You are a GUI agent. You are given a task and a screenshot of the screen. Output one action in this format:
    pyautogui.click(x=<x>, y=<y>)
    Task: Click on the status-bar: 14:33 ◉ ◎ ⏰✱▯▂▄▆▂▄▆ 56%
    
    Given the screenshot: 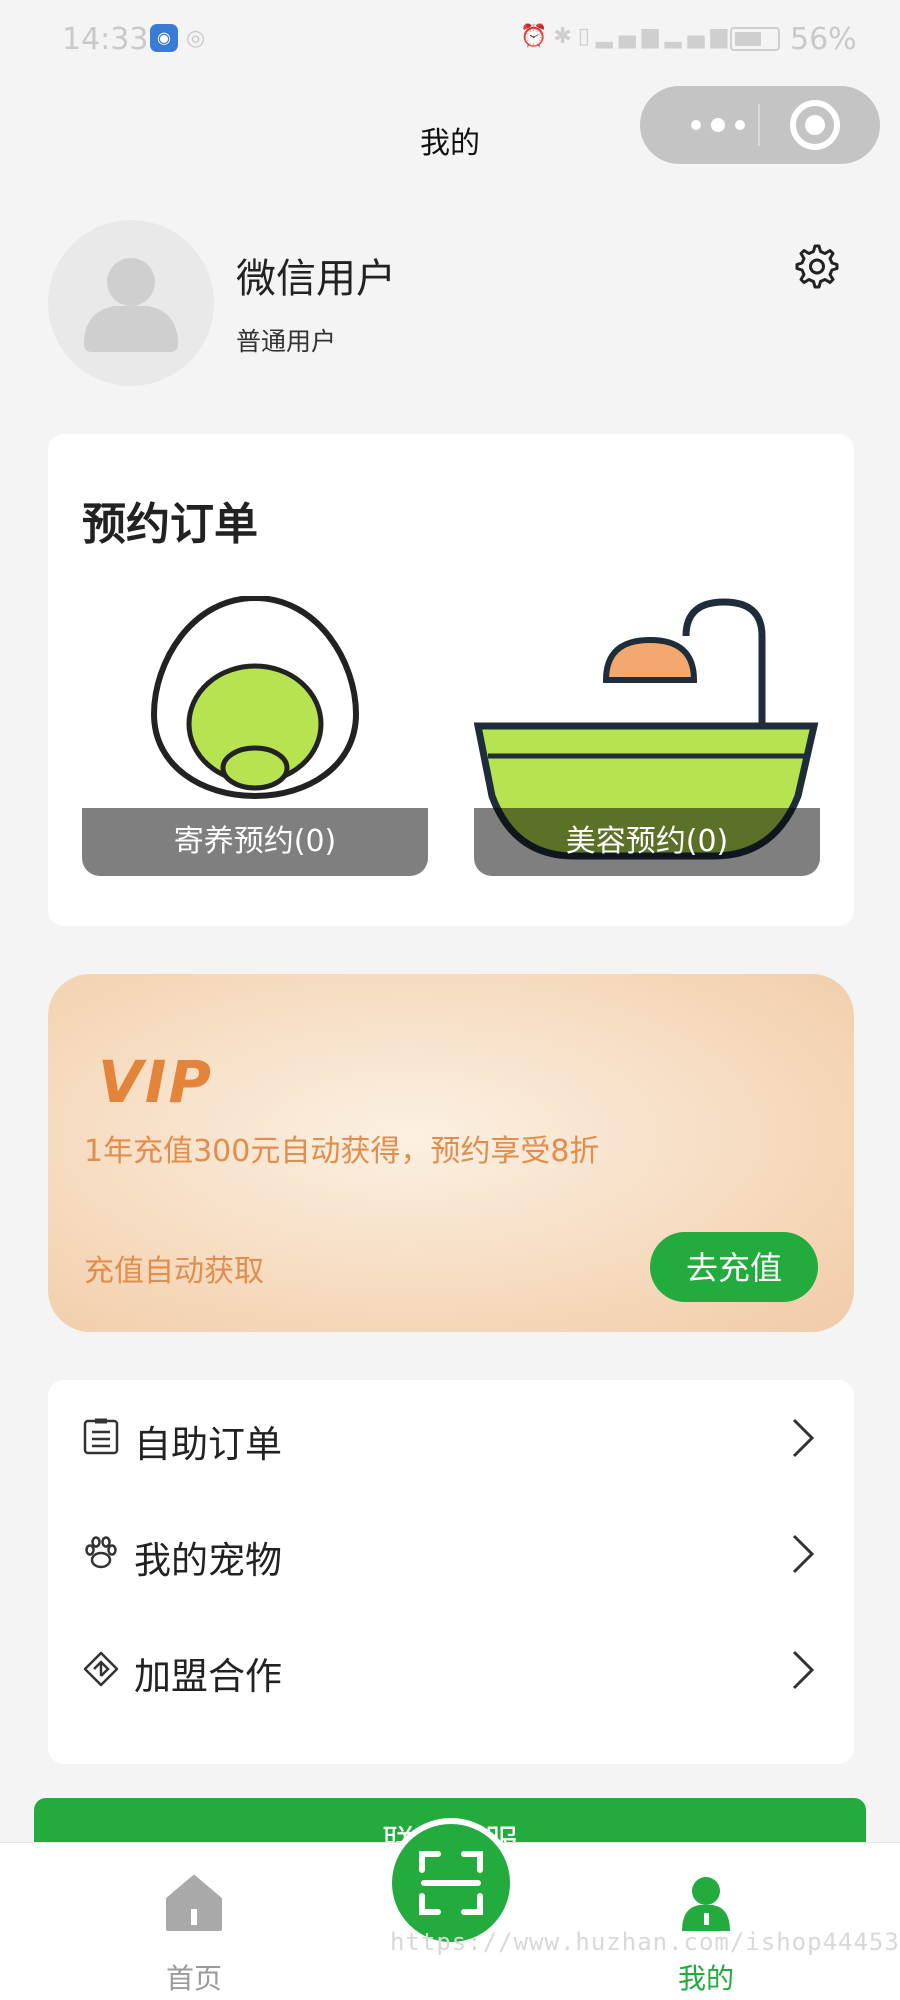 What is the action you would take?
    pyautogui.click(x=450, y=40)
    